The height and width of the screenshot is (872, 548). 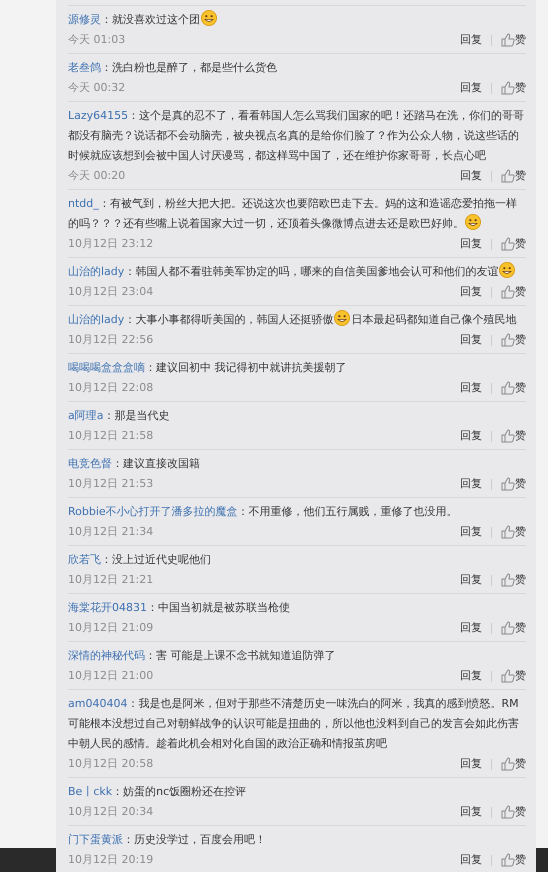 I want to click on comment-time: 10月12日 21:53, so click(x=111, y=484).